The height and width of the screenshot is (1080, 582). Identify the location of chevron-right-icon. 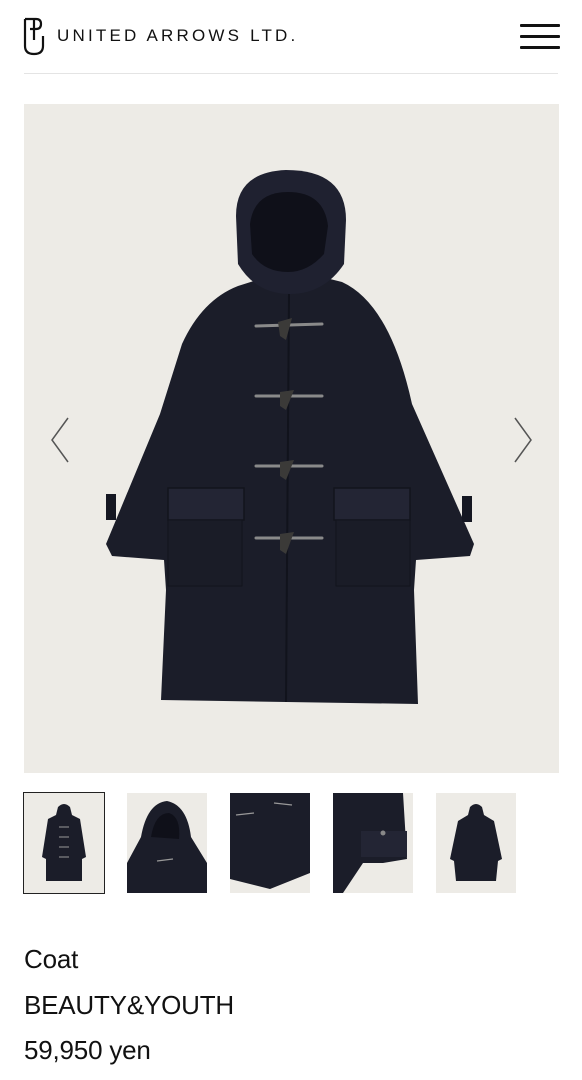
(522, 440).